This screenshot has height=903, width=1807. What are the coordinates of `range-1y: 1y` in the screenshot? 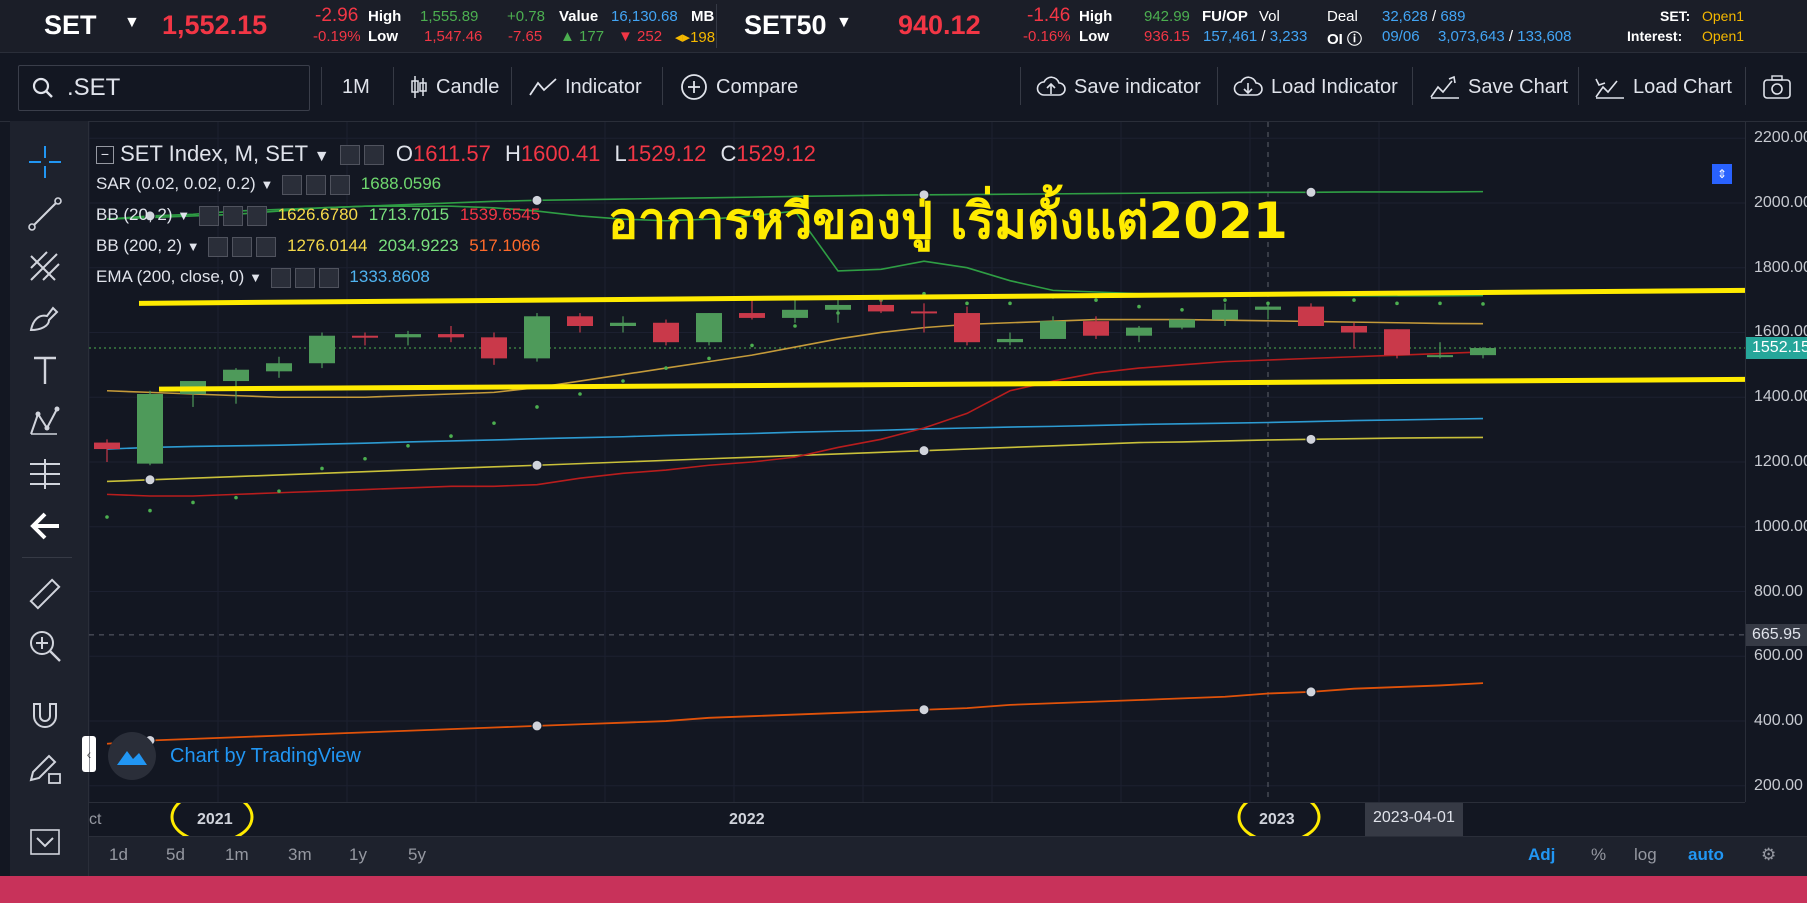 It's located at (358, 855).